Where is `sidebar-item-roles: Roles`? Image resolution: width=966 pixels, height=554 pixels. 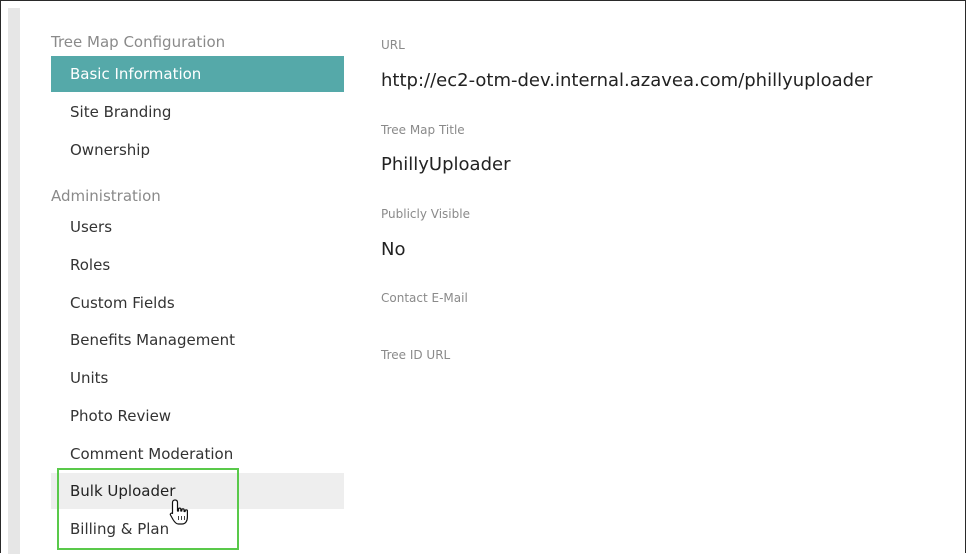
sidebar-item-roles: Roles is located at coordinates (197, 265).